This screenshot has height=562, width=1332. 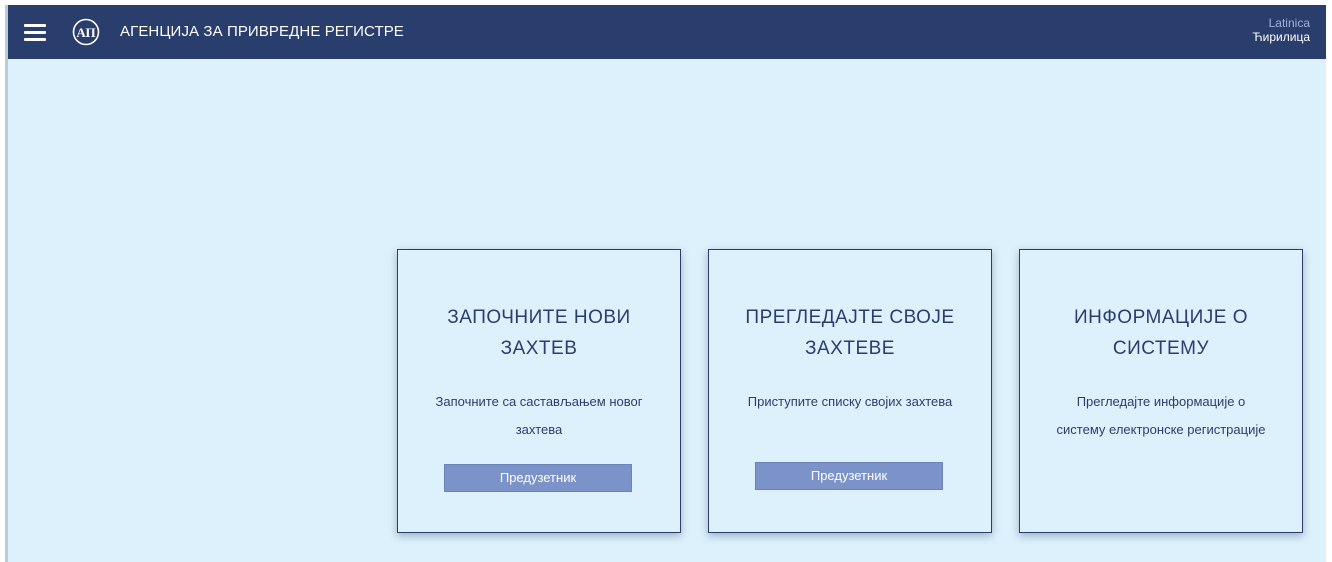 I want to click on card-description: Приступите списку својих захтева, so click(x=850, y=401).